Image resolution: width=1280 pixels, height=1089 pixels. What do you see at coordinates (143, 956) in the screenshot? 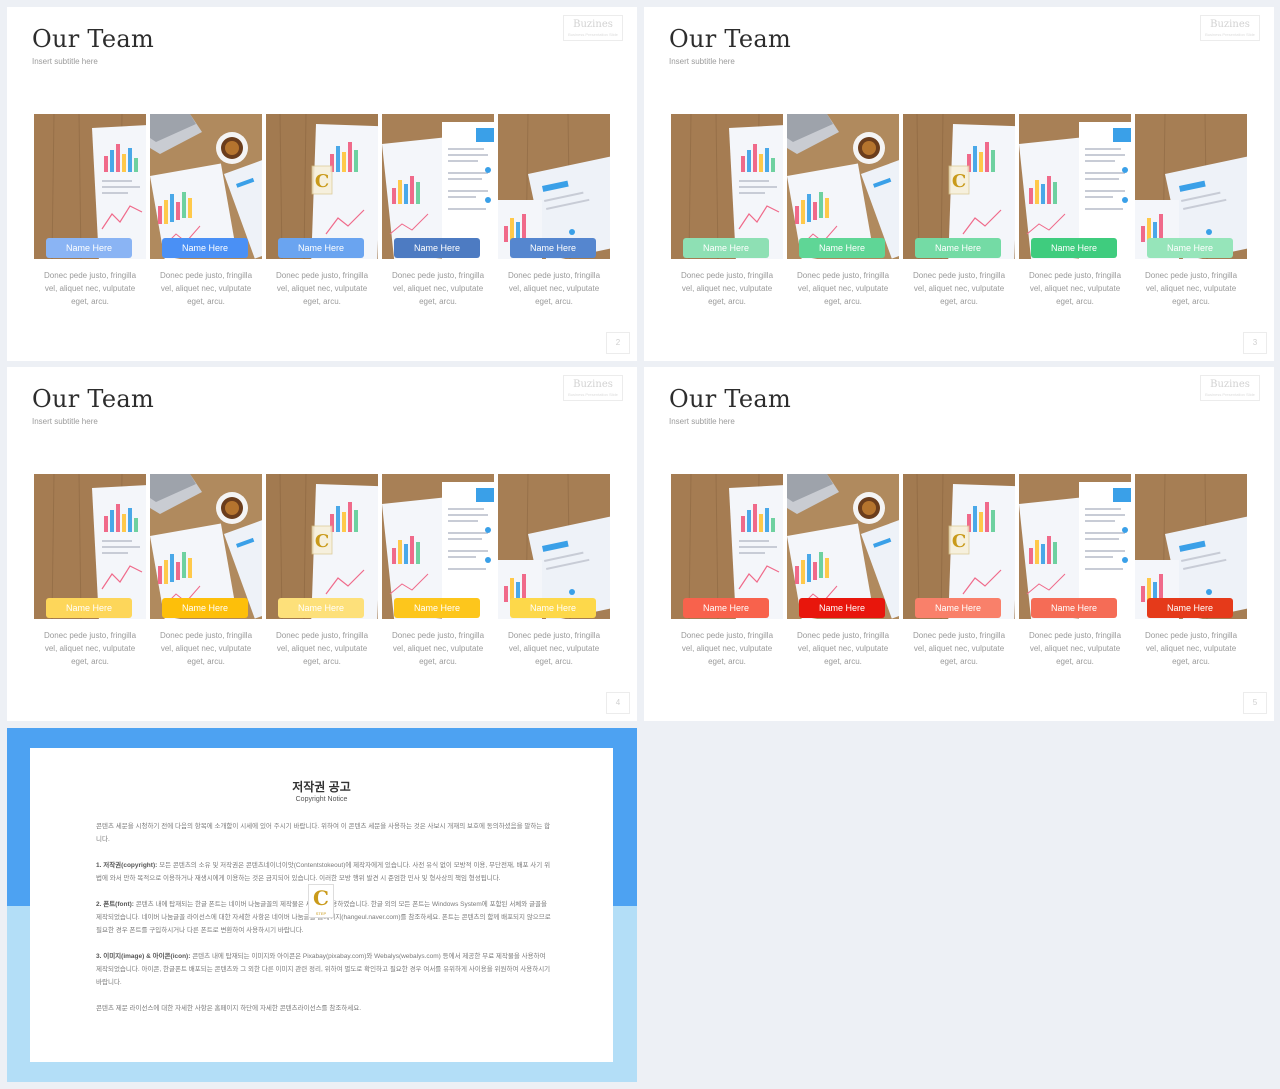
I see `copyright-item-3-label: 3. 이미지(image) & 아이콘(icon):` at bounding box center [143, 956].